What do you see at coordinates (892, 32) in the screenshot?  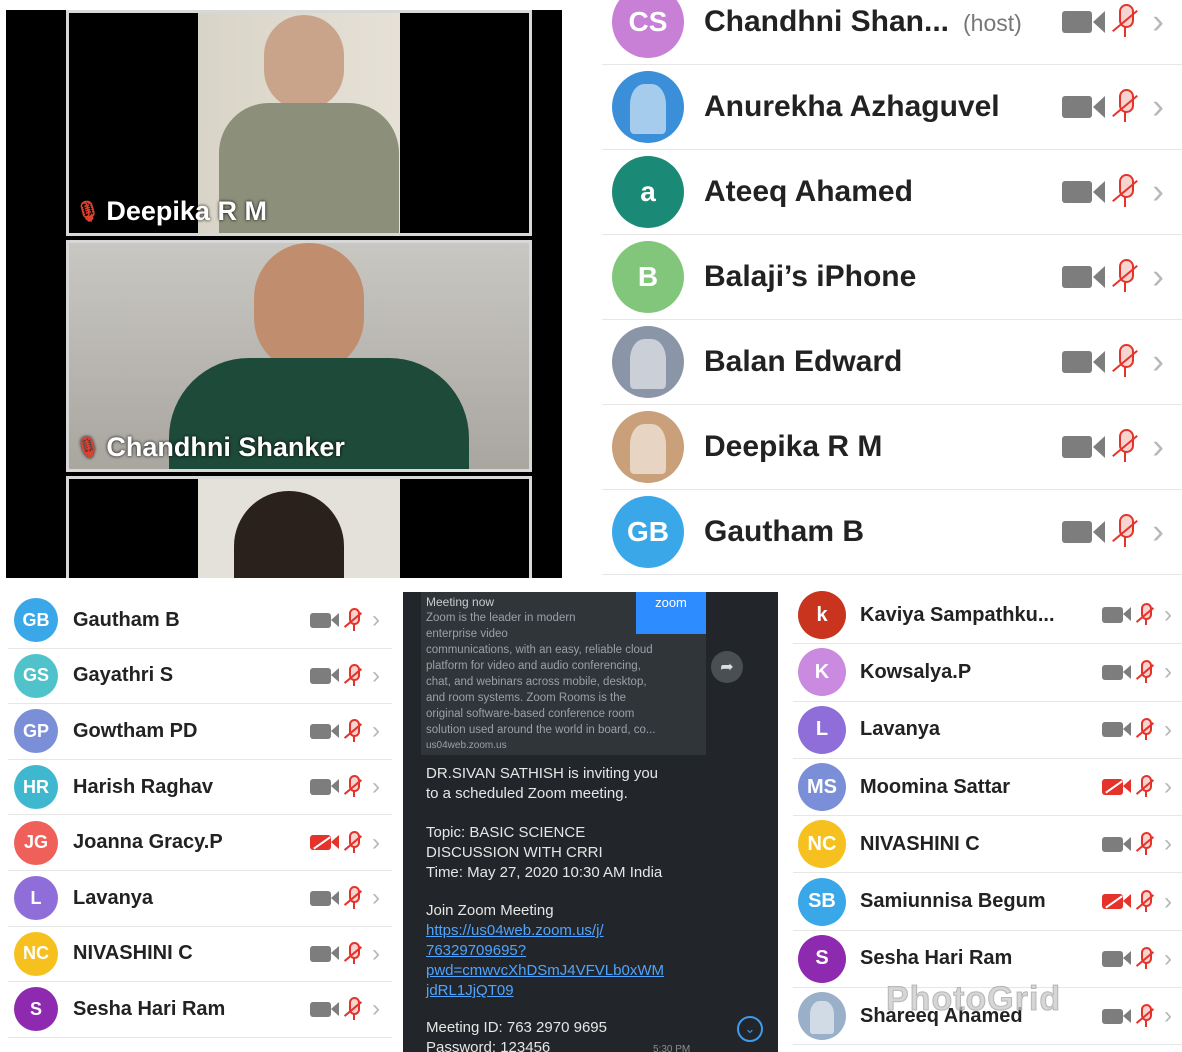 I see `participant-row: CS Chandhni Shan... (host) ›` at bounding box center [892, 32].